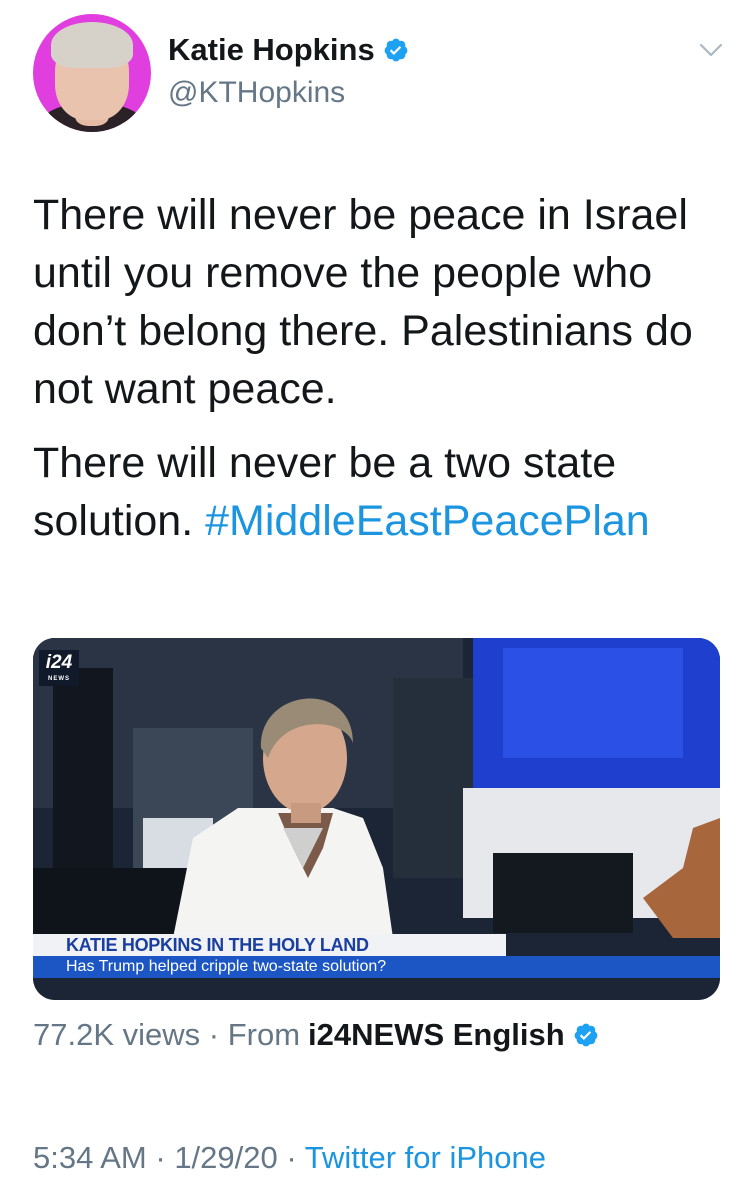 The image size is (742, 1200). I want to click on chevron-down-icon, so click(711, 50).